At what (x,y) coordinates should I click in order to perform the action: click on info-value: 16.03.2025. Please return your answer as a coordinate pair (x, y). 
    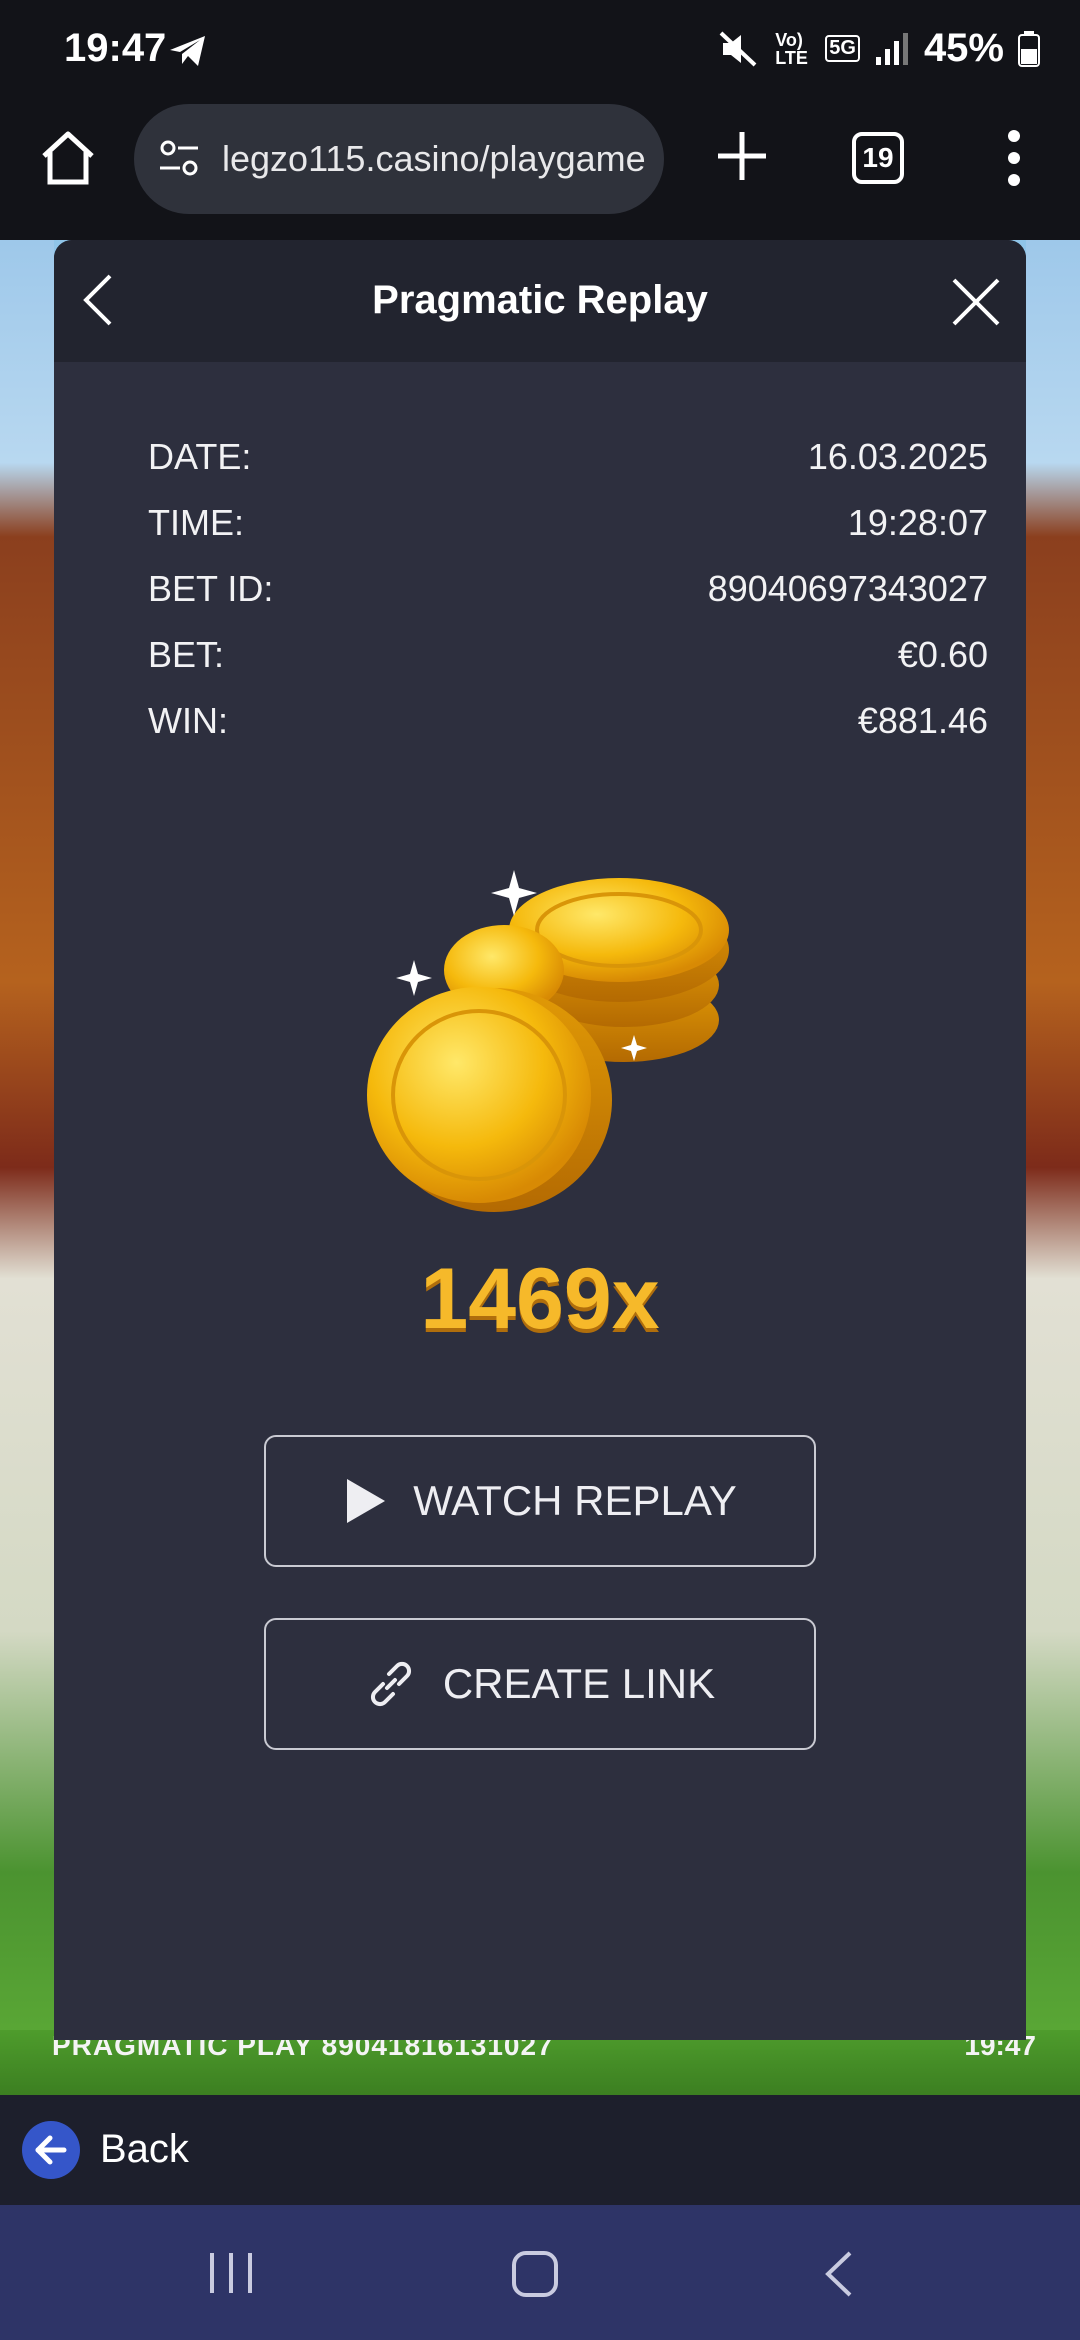
    Looking at the image, I should click on (897, 456).